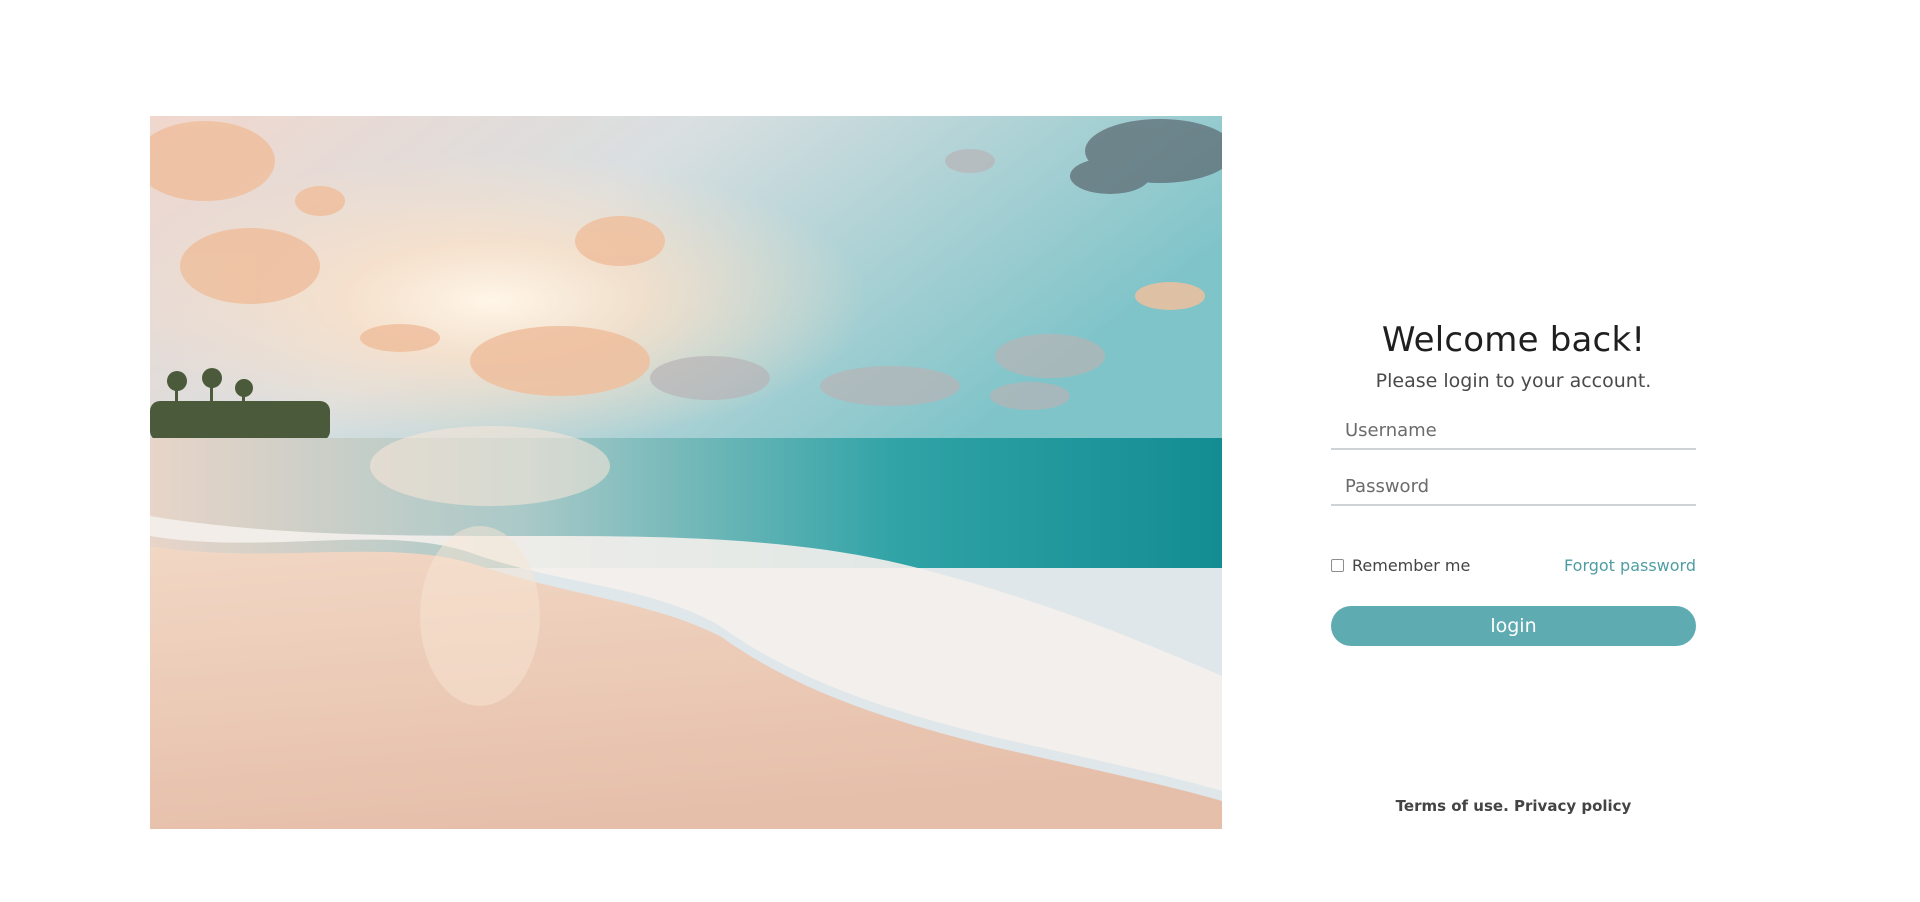  What do you see at coordinates (1513, 340) in the screenshot?
I see `welcome-title: Welcome back!` at bounding box center [1513, 340].